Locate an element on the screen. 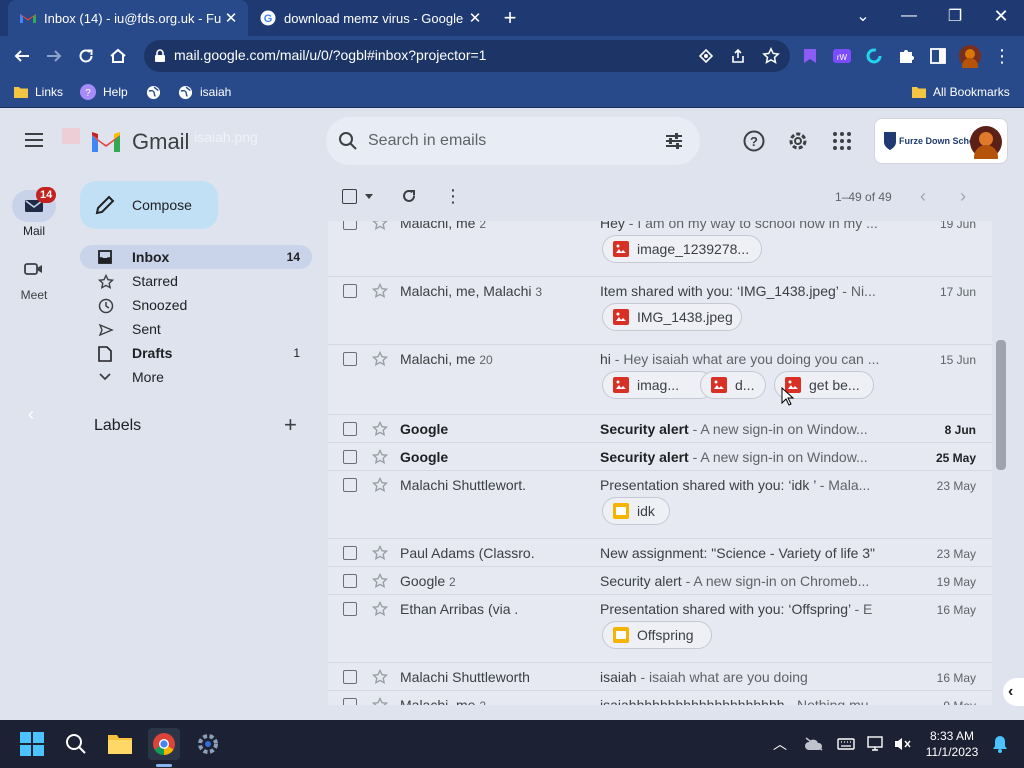 This screenshot has width=1024, height=768. account-button: Furze Down School is located at coordinates (941, 141).